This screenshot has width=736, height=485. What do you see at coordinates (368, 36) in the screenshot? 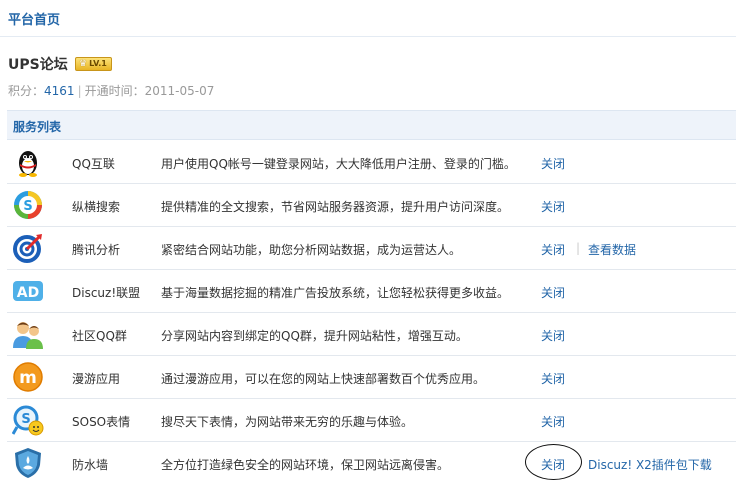
I see `title-divider` at bounding box center [368, 36].